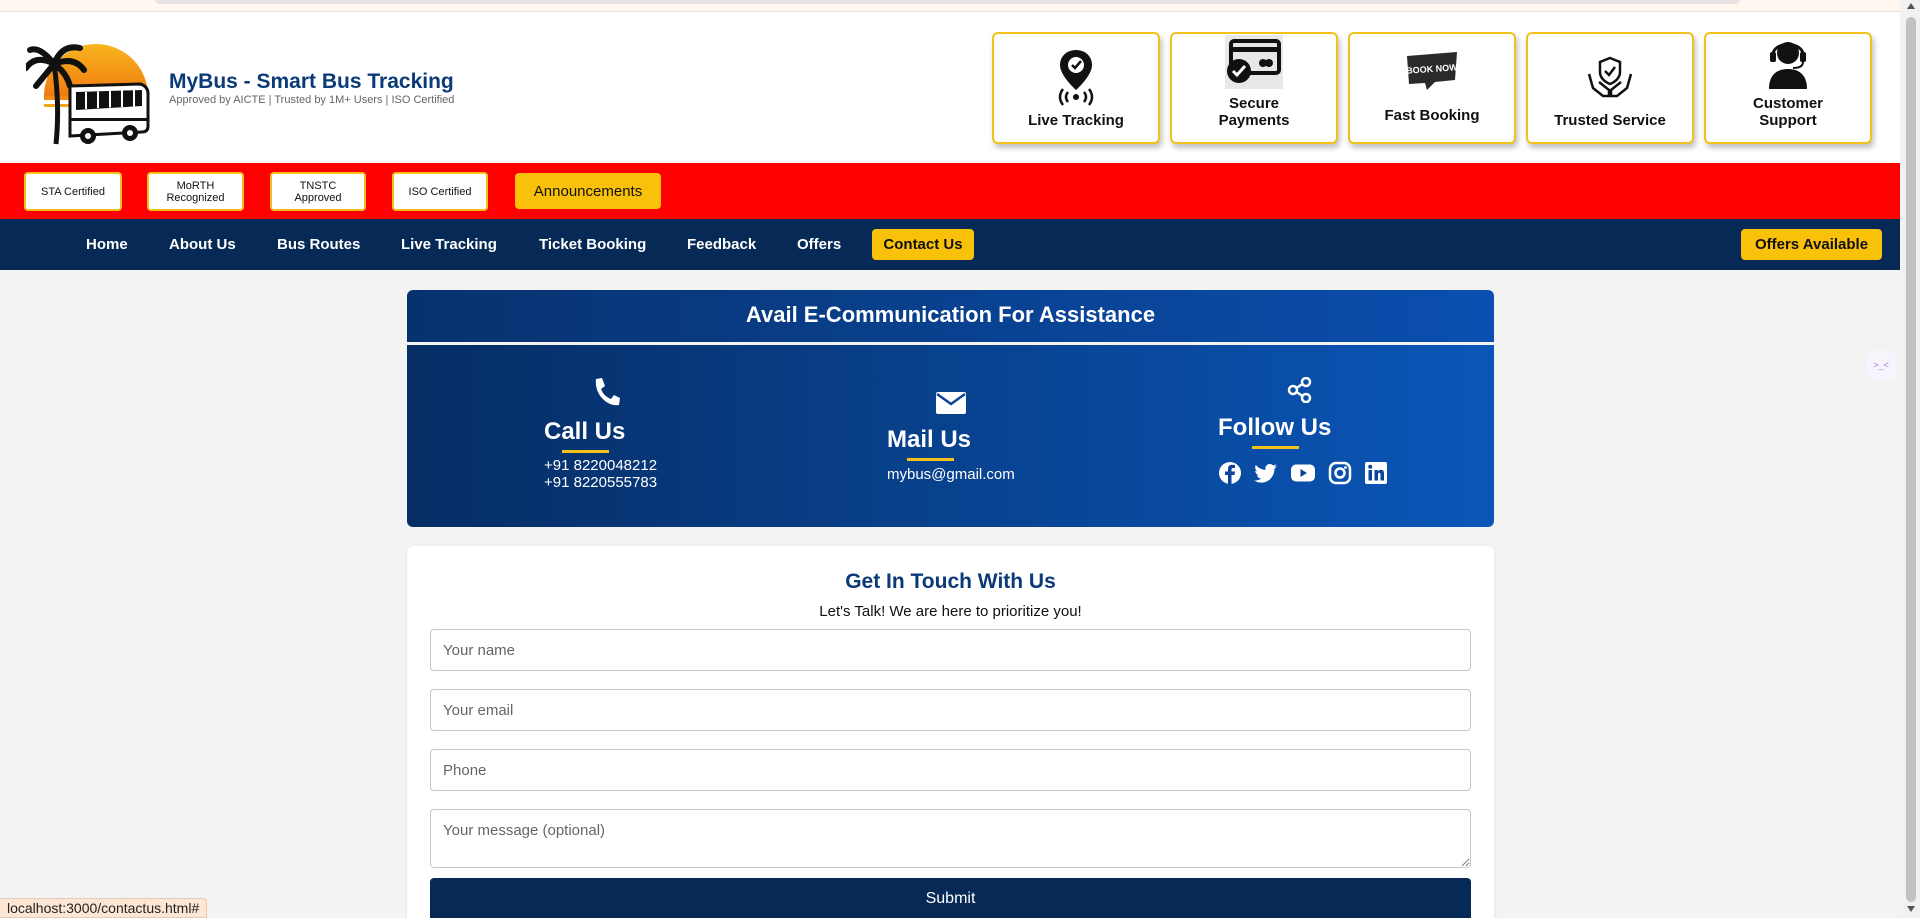  What do you see at coordinates (195, 191) in the screenshot?
I see `cert-badge-morth: MoRTH Recognized` at bounding box center [195, 191].